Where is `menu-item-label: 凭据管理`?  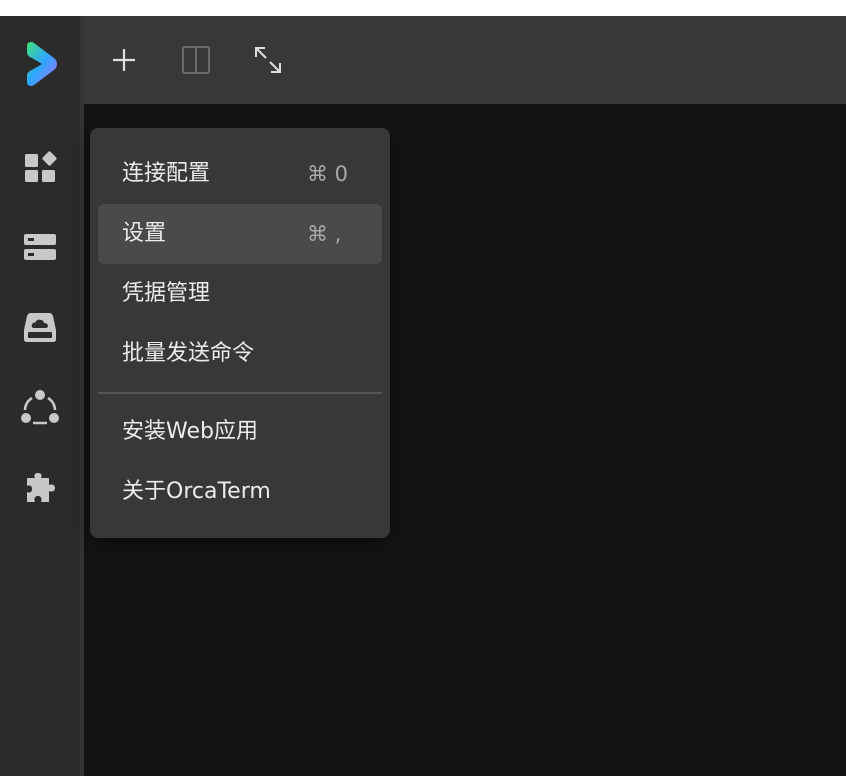 menu-item-label: 凭据管理 is located at coordinates (166, 293).